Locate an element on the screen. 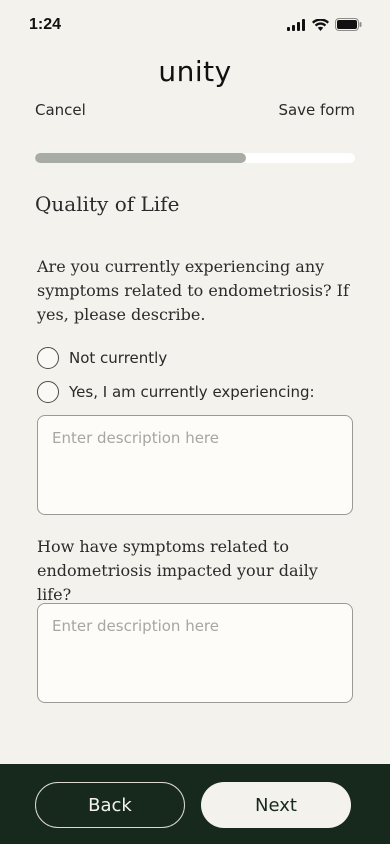 Image resolution: width=390 pixels, height=844 pixels. radio-label: Not currently is located at coordinates (118, 358).